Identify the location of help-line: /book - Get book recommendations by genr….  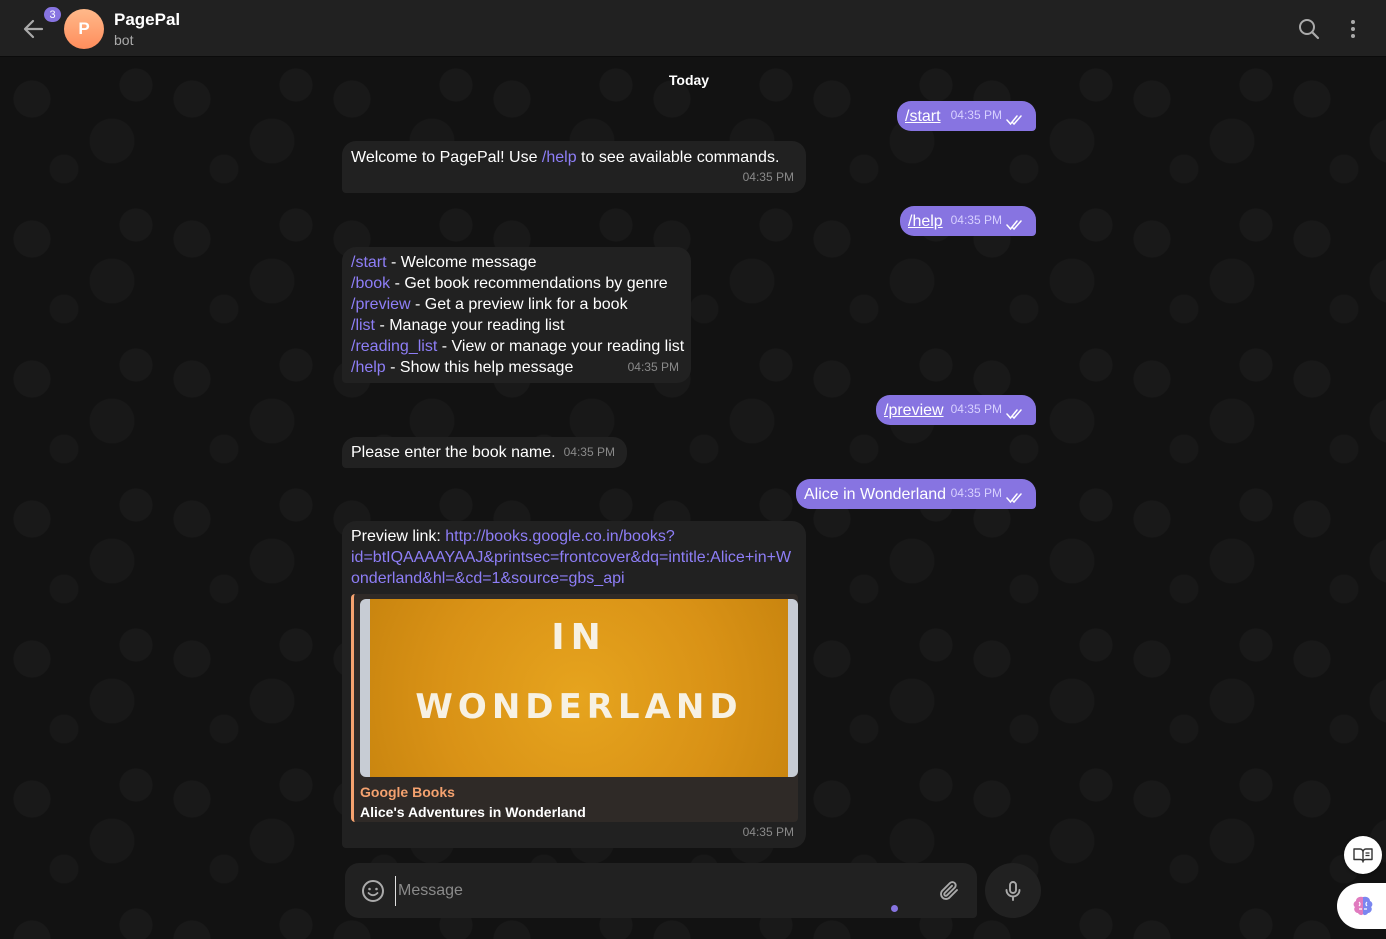
(517, 283).